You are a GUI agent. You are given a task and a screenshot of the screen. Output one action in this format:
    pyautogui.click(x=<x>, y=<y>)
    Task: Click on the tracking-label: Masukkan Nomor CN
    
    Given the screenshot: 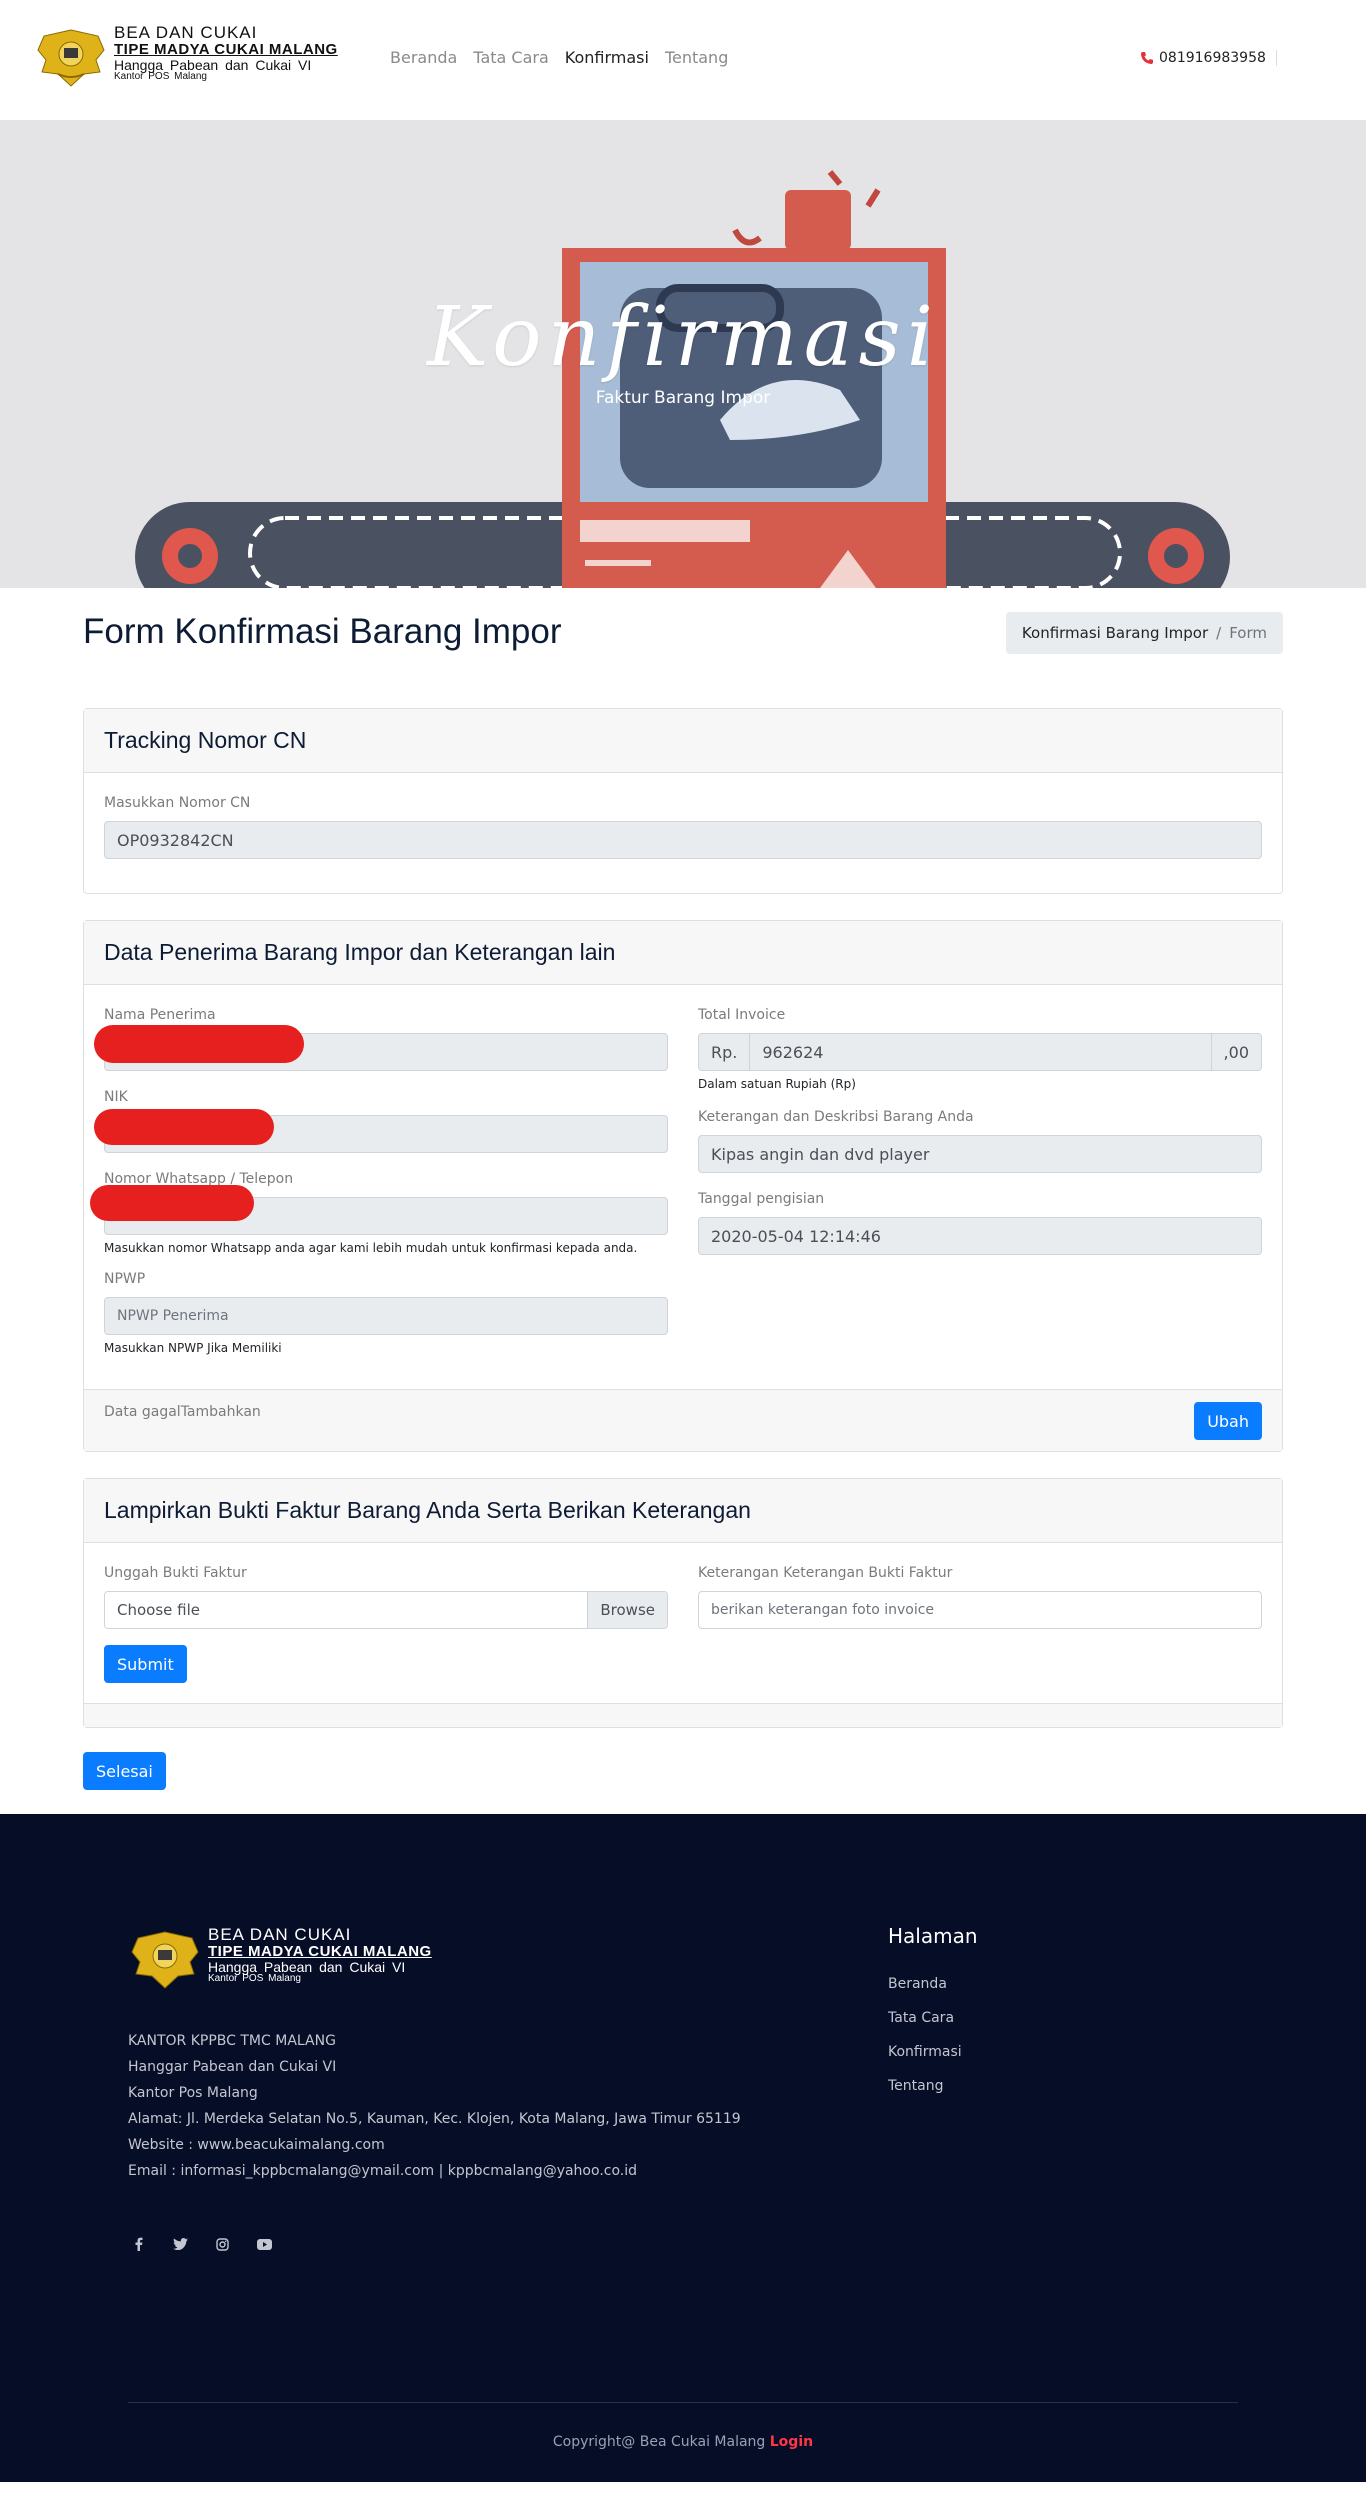 What is the action you would take?
    pyautogui.click(x=177, y=803)
    